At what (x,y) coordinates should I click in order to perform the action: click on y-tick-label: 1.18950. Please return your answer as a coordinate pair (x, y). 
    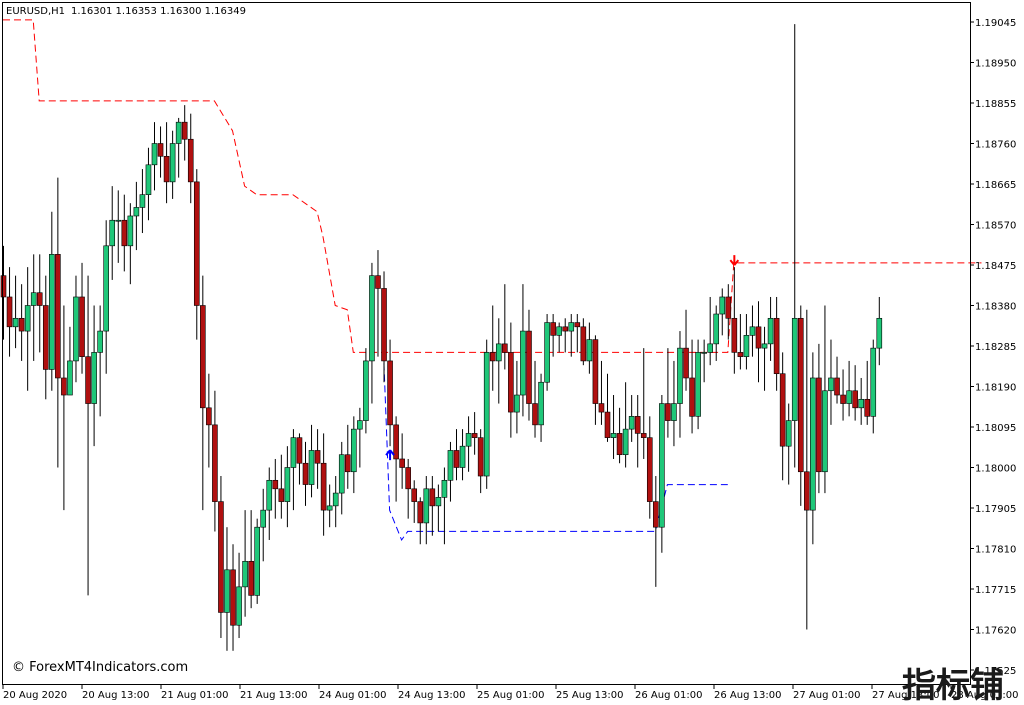
    Looking at the image, I should click on (995, 64).